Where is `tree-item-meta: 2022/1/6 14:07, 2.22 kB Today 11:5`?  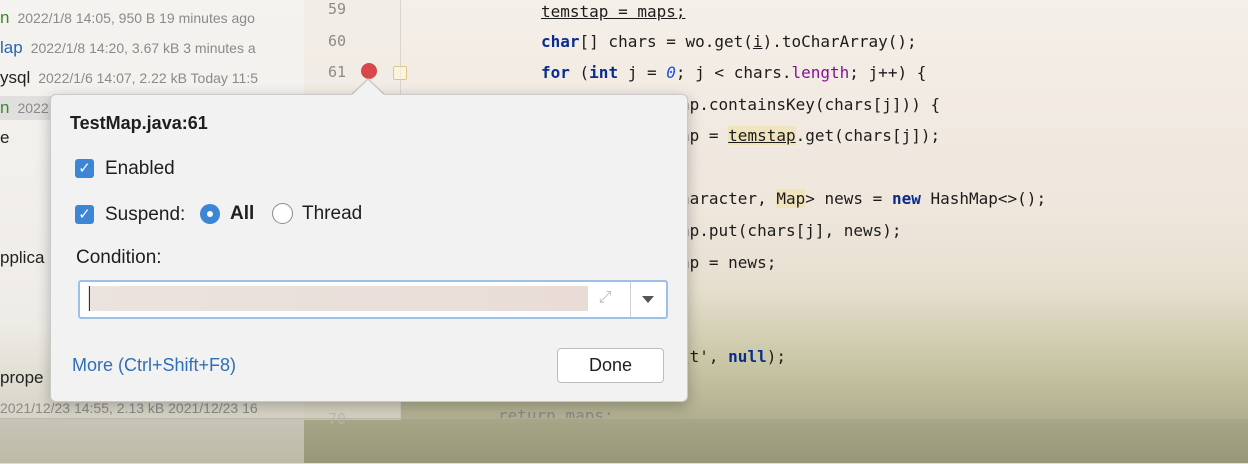
tree-item-meta: 2022/1/6 14:07, 2.22 kB Today 11:5 is located at coordinates (148, 78).